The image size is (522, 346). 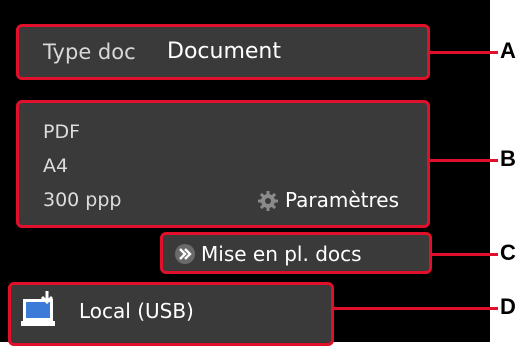 I want to click on gear-icon, so click(x=268, y=201).